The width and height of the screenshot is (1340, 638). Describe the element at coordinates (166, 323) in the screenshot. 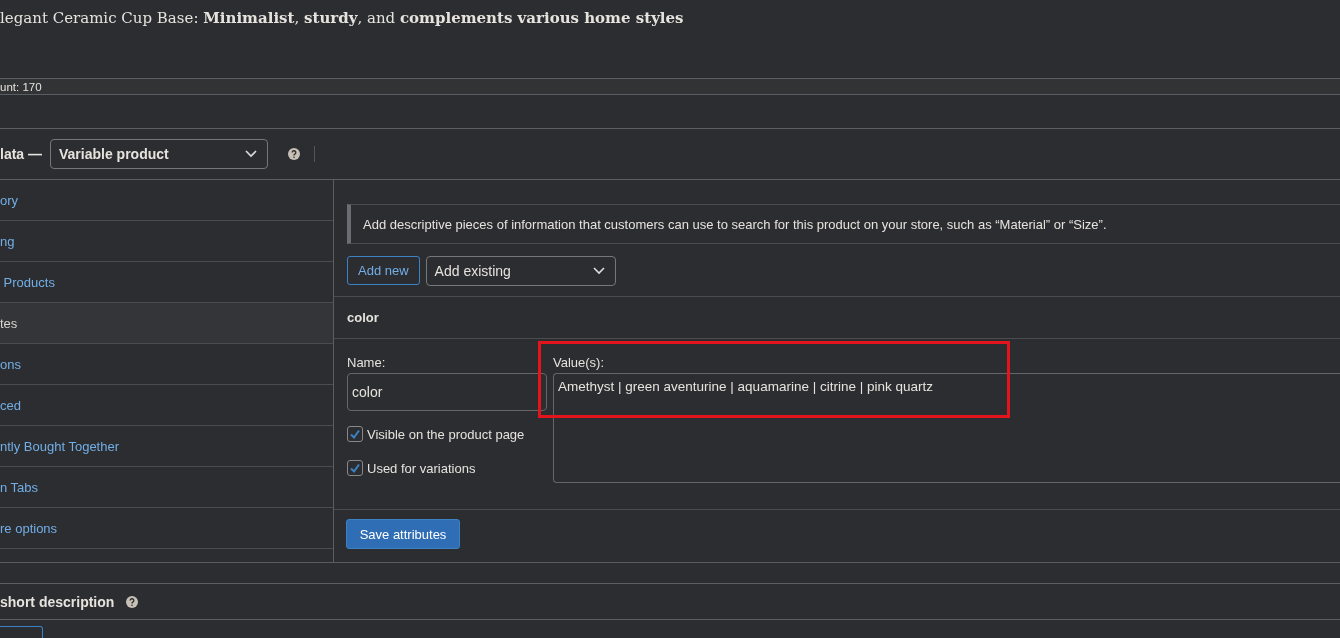

I see `product-data-tab: tes` at that location.